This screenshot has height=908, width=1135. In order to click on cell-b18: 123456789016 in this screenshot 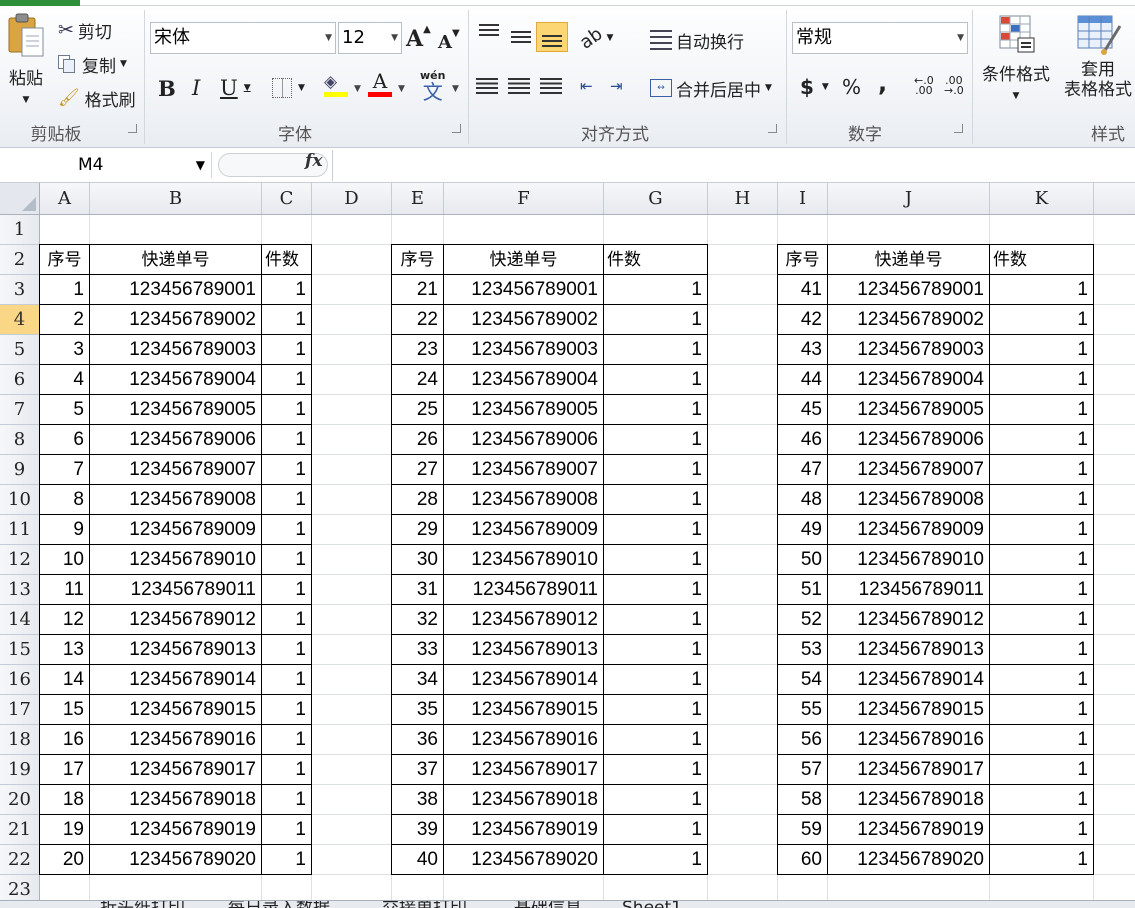, I will do `click(175, 740)`.